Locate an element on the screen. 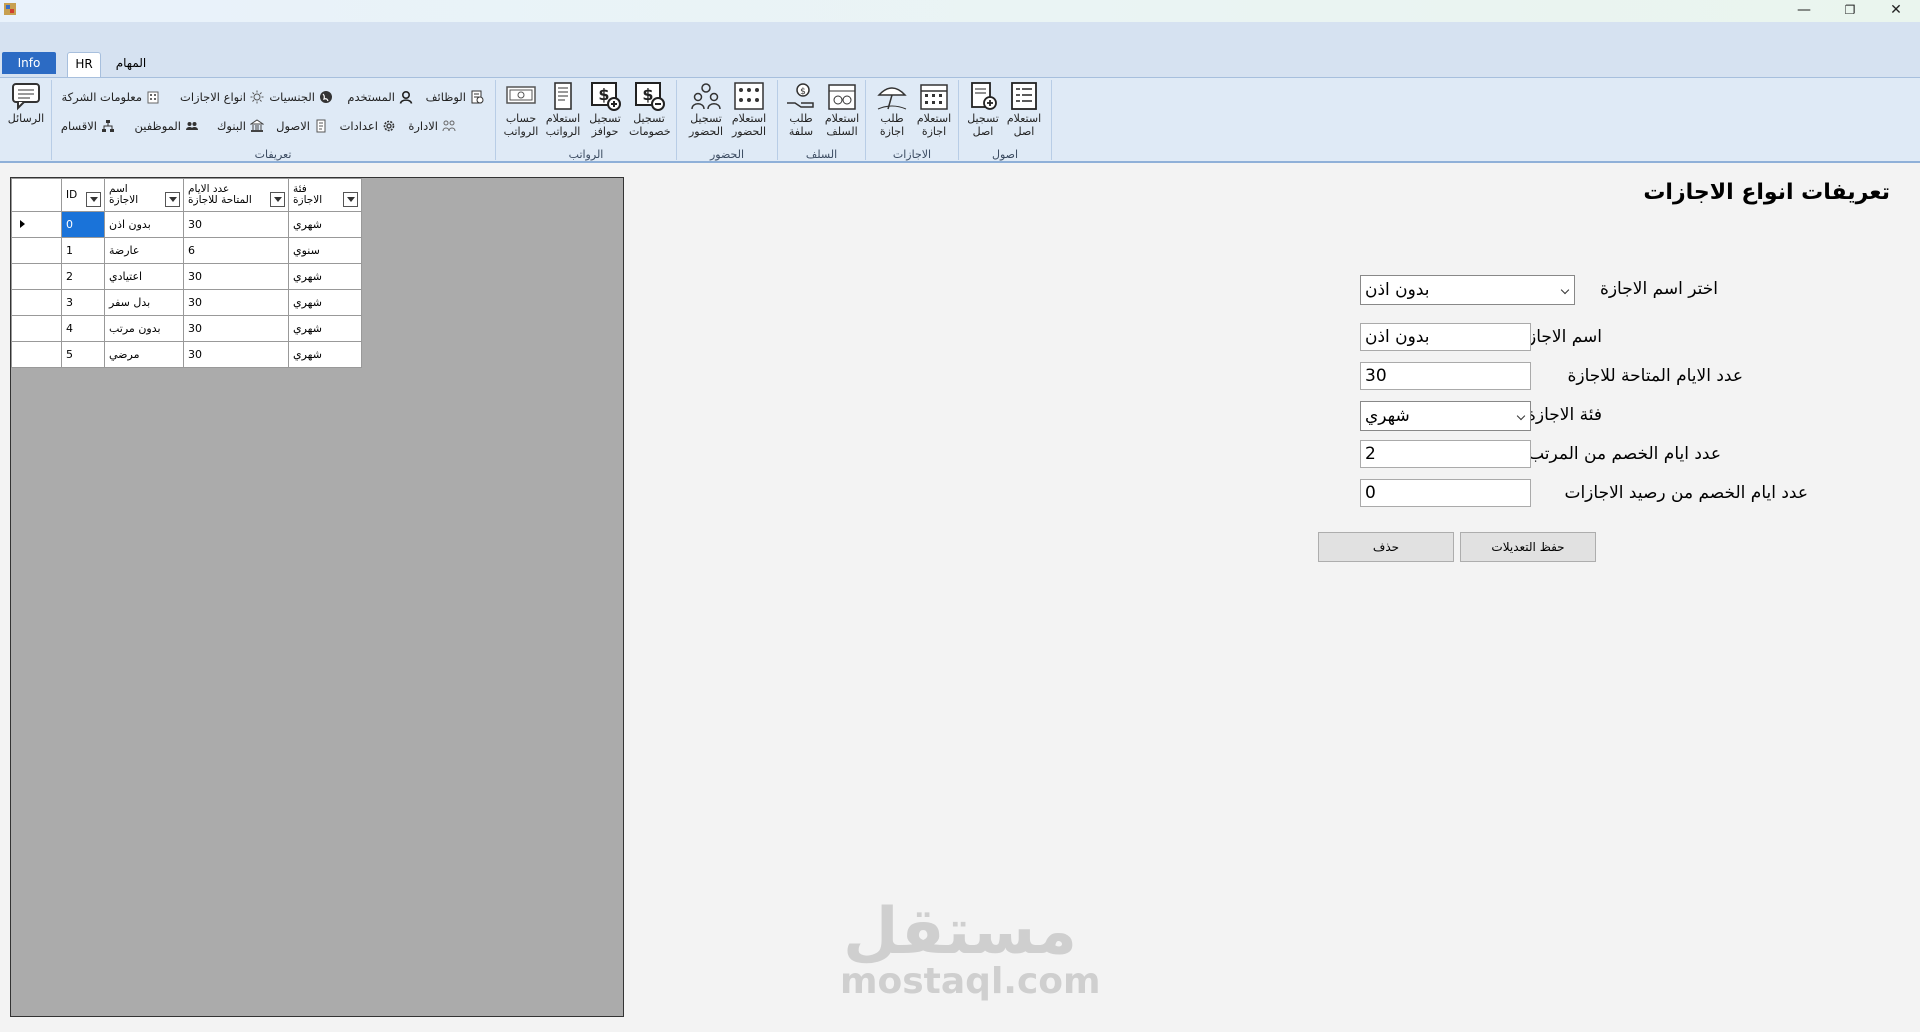  attendance-reg-label-2: الحضور is located at coordinates (706, 131).